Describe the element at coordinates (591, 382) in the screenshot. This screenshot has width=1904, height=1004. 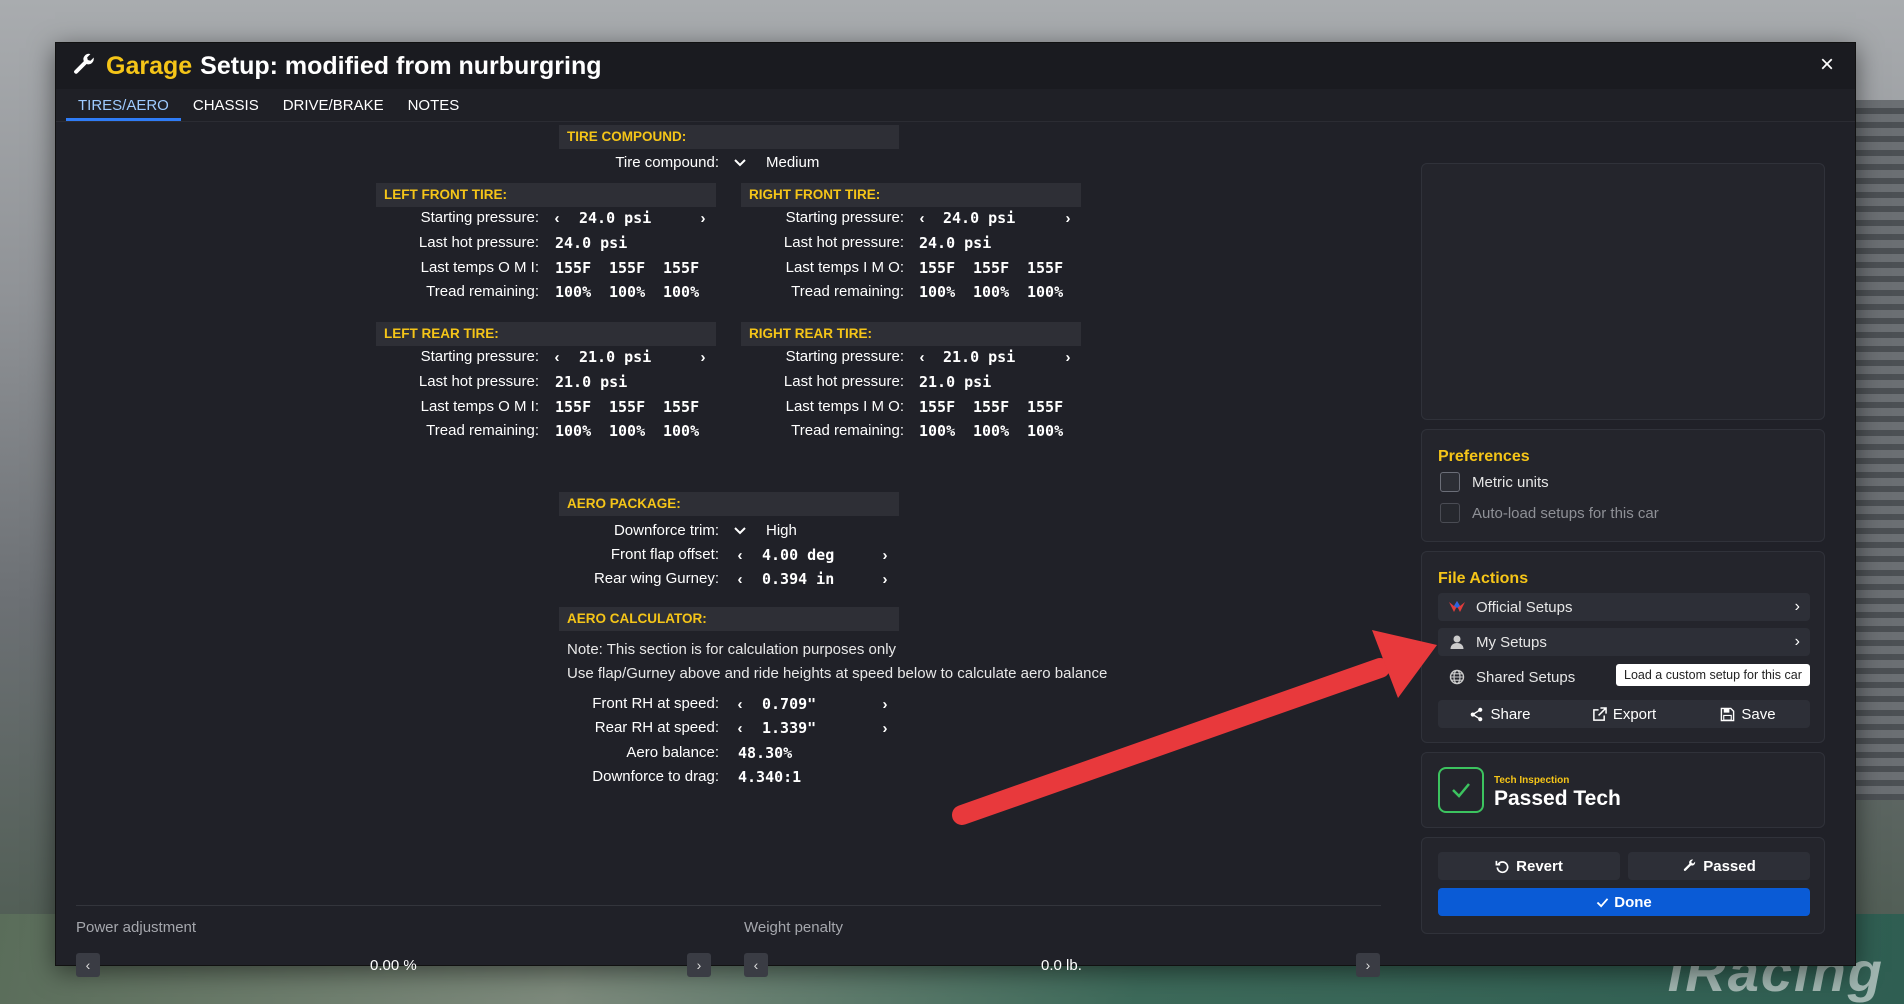
I see `lr-last-hot-value: 21.0 psi` at that location.